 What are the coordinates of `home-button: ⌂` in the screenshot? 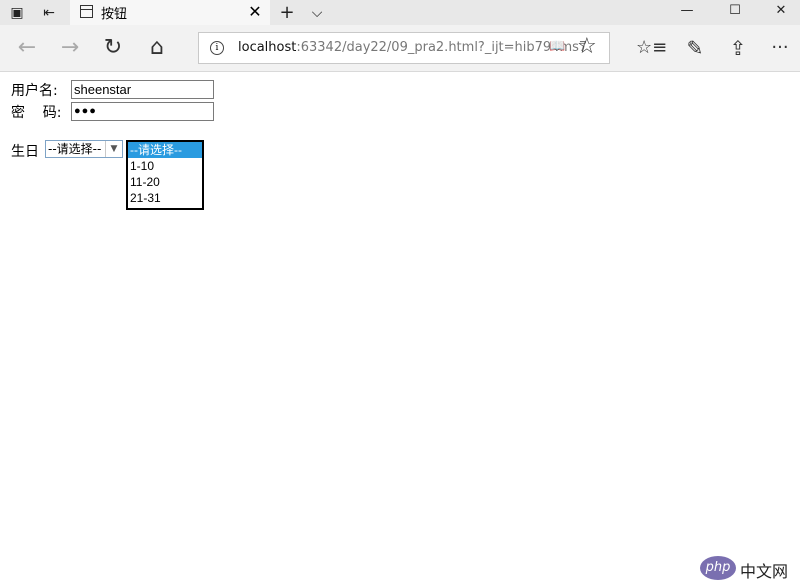 It's located at (157, 48).